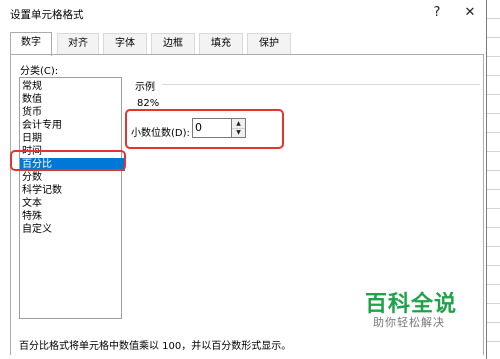  What do you see at coordinates (78, 44) in the screenshot?
I see `tab-alignment: 对齐` at bounding box center [78, 44].